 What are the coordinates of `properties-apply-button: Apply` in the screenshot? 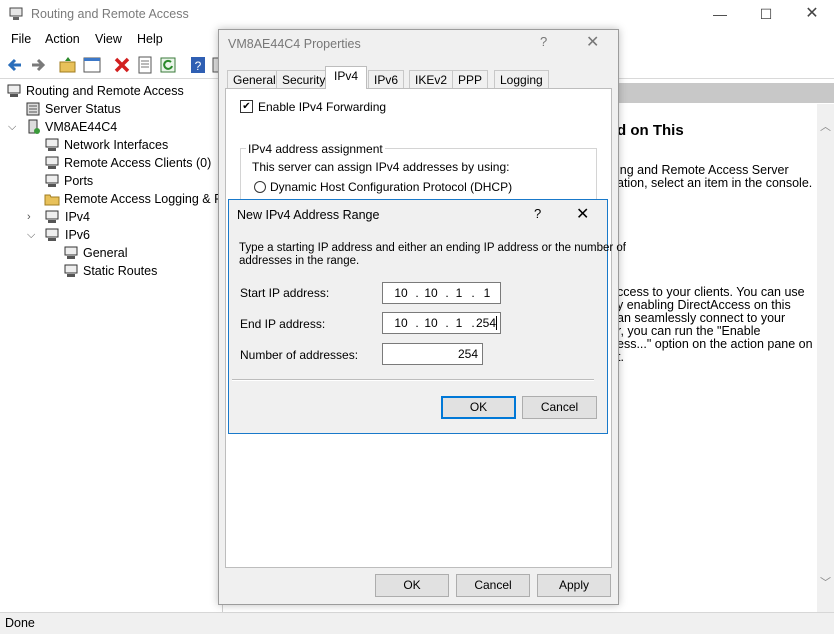 It's located at (574, 585).